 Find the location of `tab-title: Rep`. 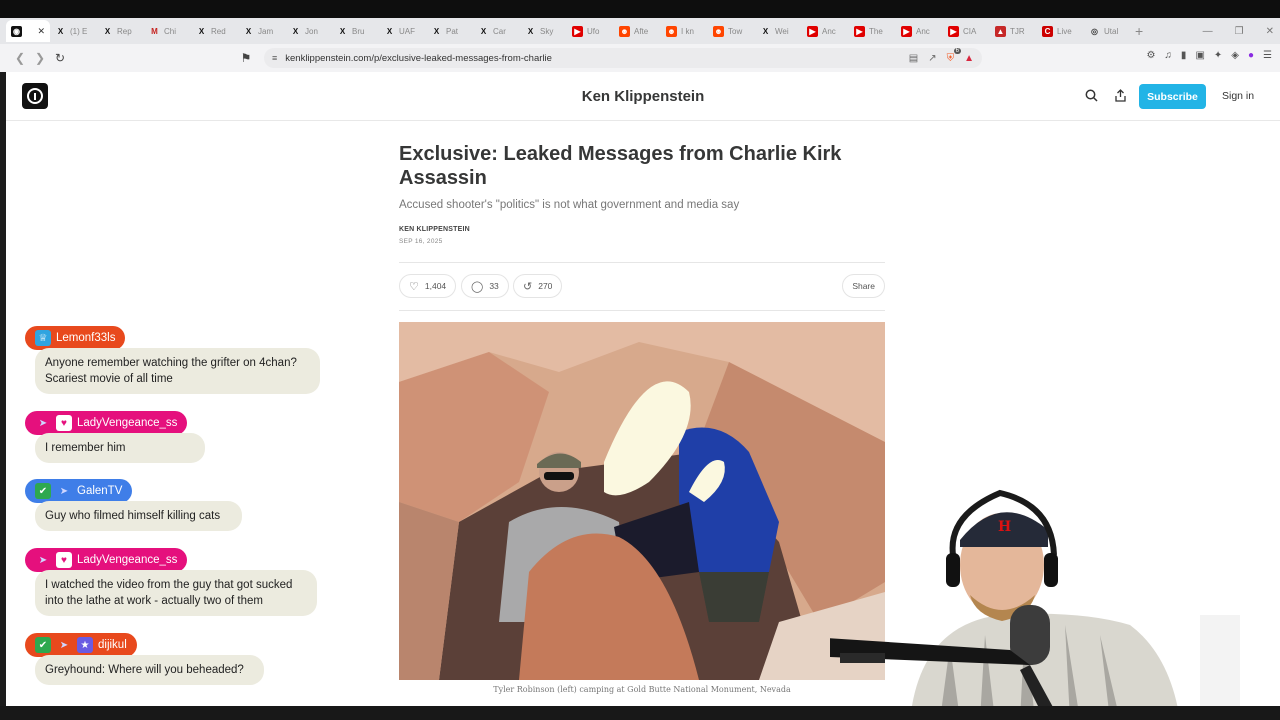

tab-title: Rep is located at coordinates (124, 31).